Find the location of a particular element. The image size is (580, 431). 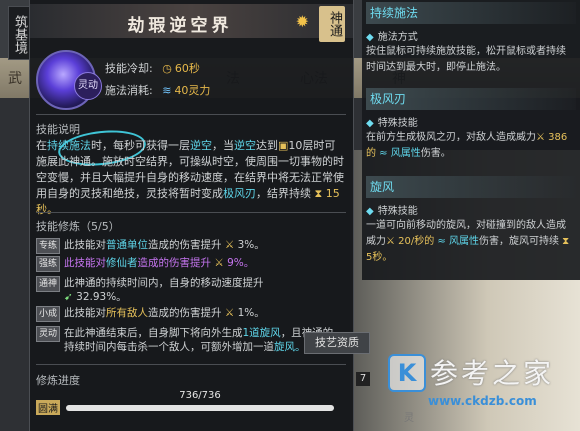

mod-row: 小成 此技能对所有敌人造成的伤害提升 ⚔ 1%。 is located at coordinates (191, 314).